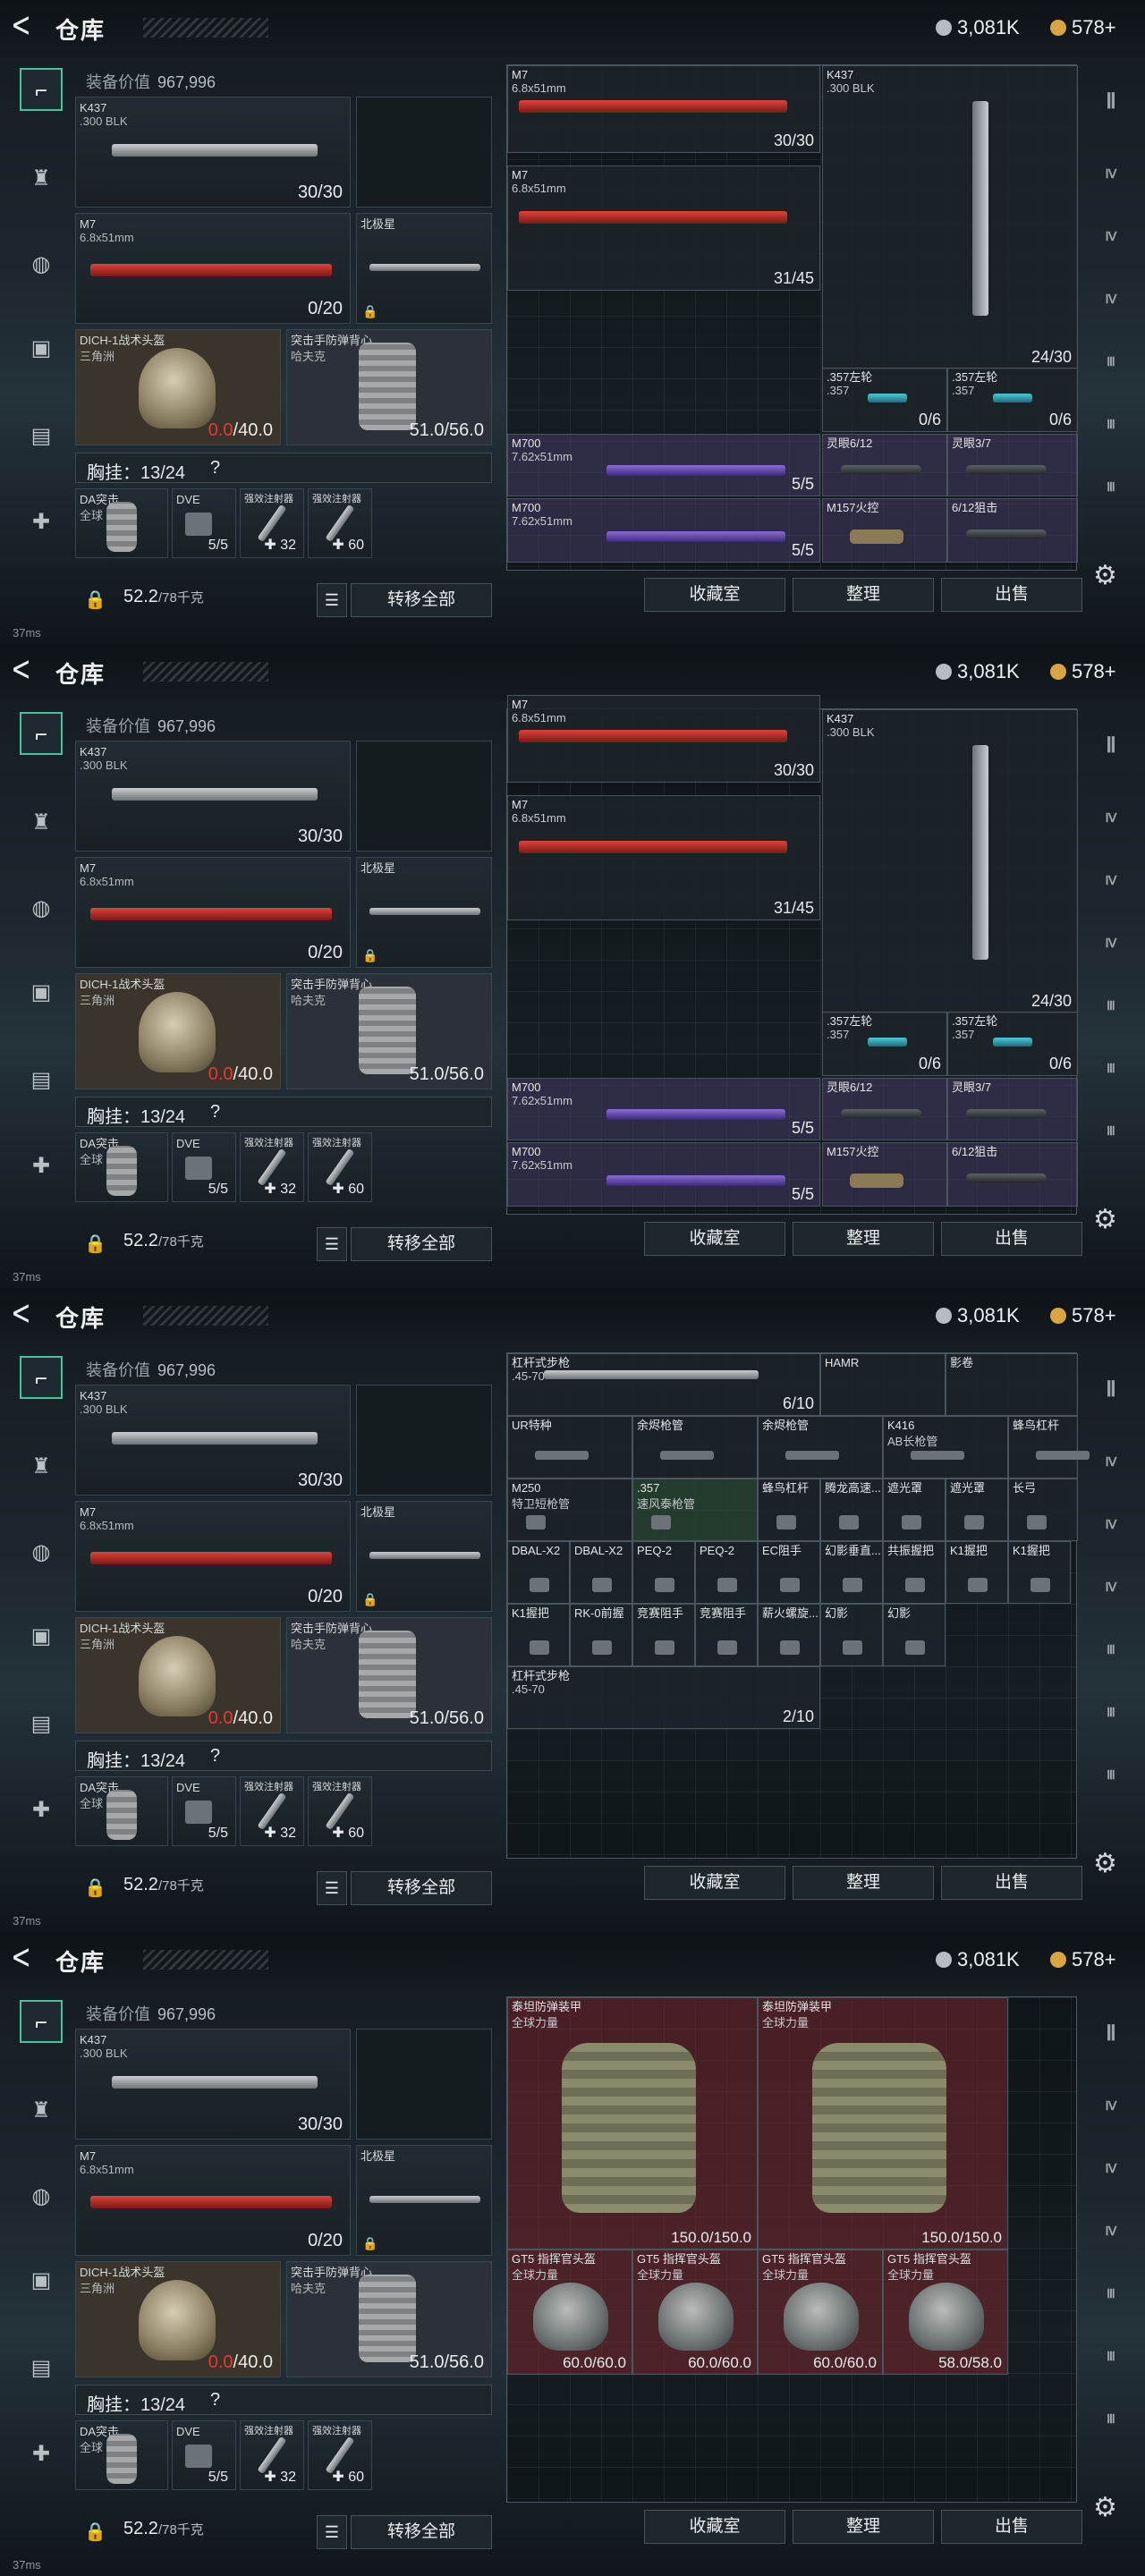 This screenshot has height=2576, width=1145. I want to click on pistol-icon: ⌐, so click(41, 89).